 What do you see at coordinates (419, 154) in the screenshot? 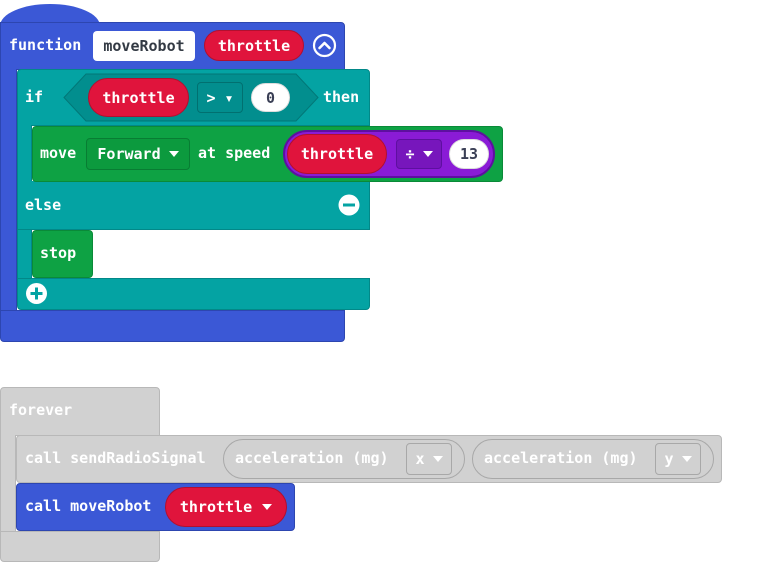
I see `math-operator-dropdown: ÷` at bounding box center [419, 154].